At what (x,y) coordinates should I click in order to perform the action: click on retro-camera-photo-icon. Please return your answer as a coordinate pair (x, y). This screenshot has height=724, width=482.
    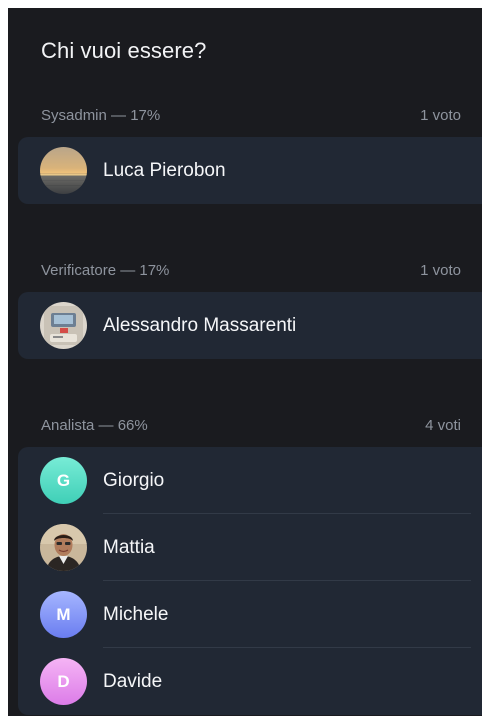
    Looking at the image, I should click on (63, 325).